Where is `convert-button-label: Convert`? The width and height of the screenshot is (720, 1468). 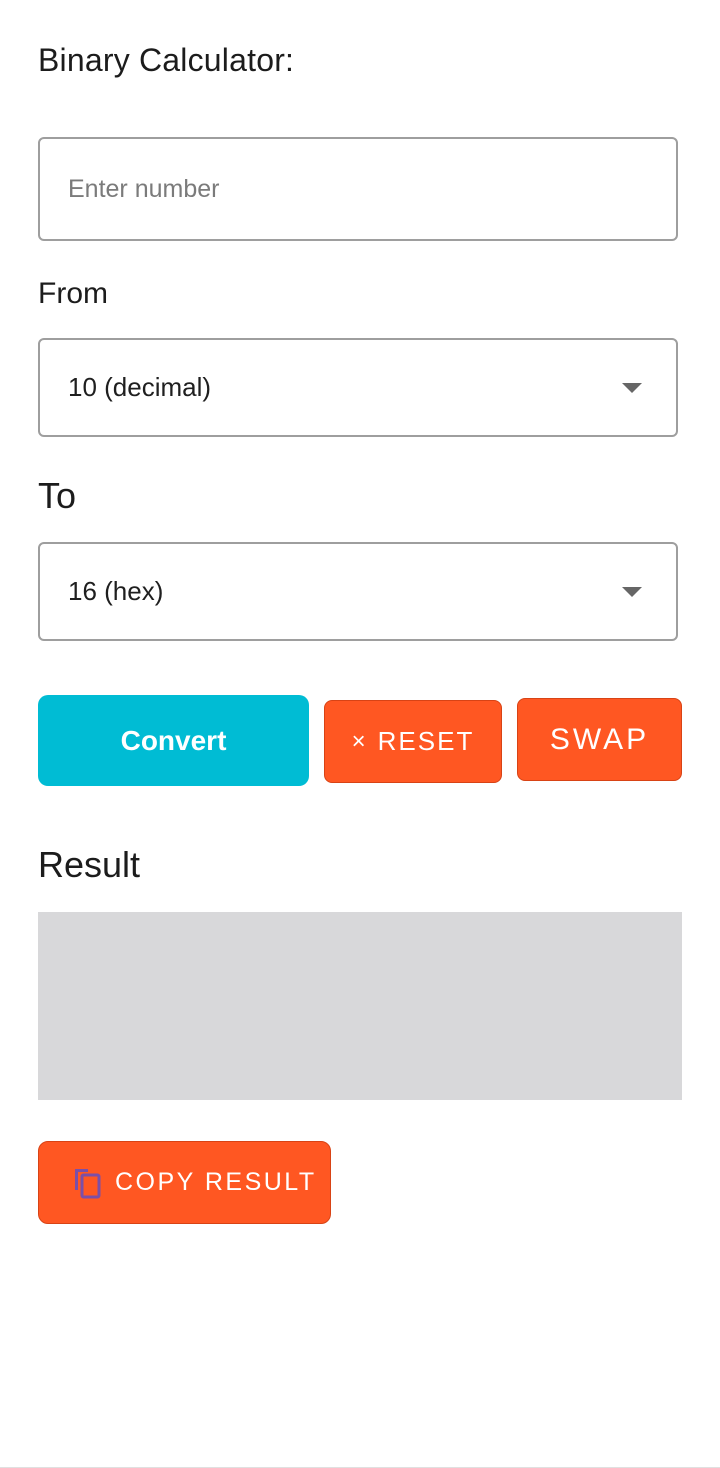
convert-button-label: Convert is located at coordinates (173, 740).